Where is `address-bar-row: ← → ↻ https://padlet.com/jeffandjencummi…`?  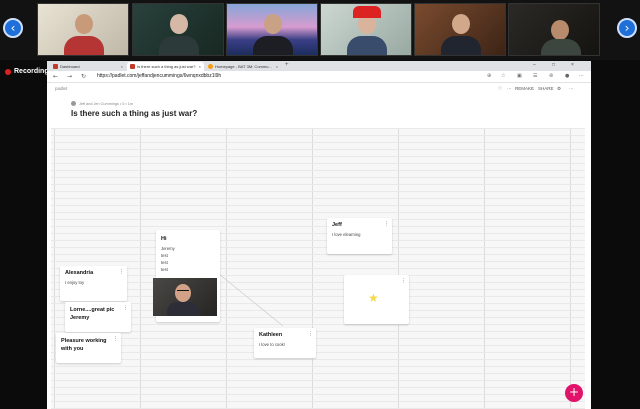
address-bar-row: ← → ↻ https://padlet.com/jeffandjencummi… is located at coordinates (319, 77).